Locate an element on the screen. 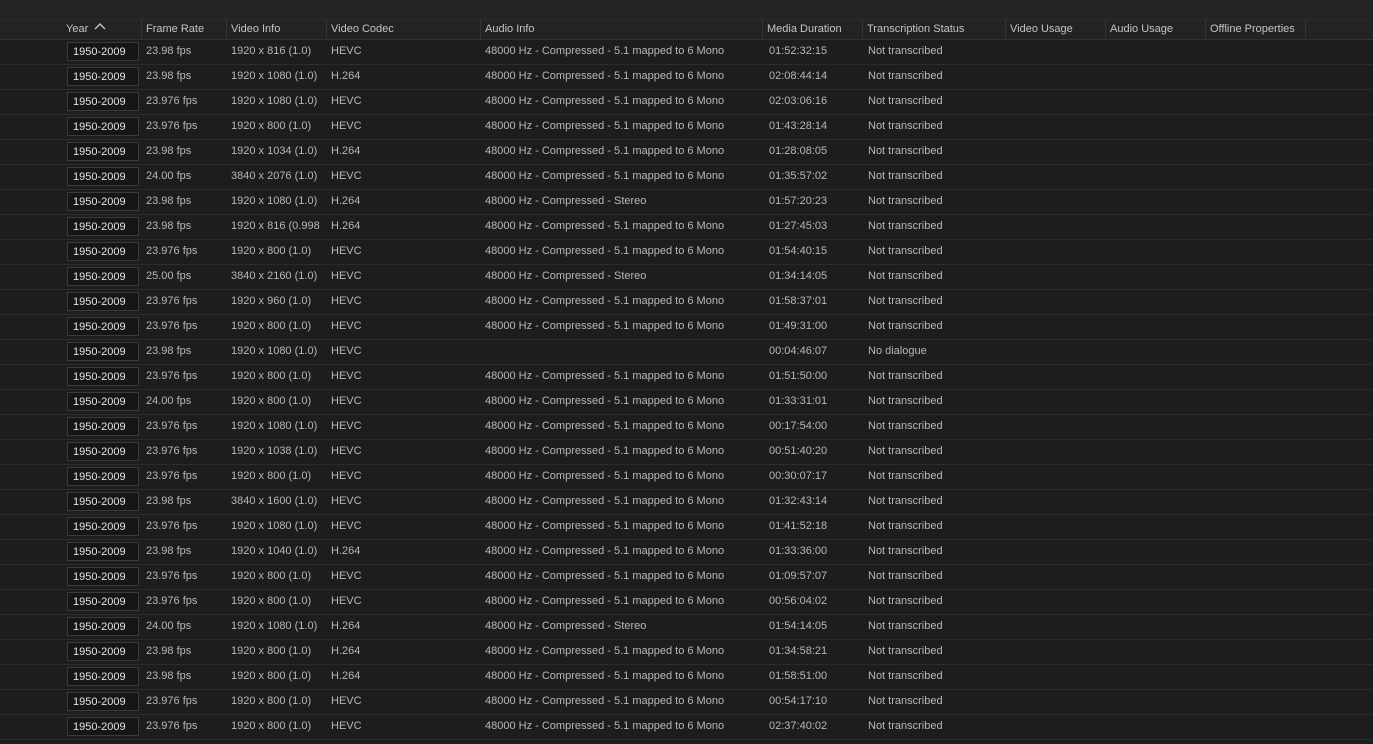 This screenshot has width=1373, height=744. panel-top-bar is located at coordinates (686, 10).